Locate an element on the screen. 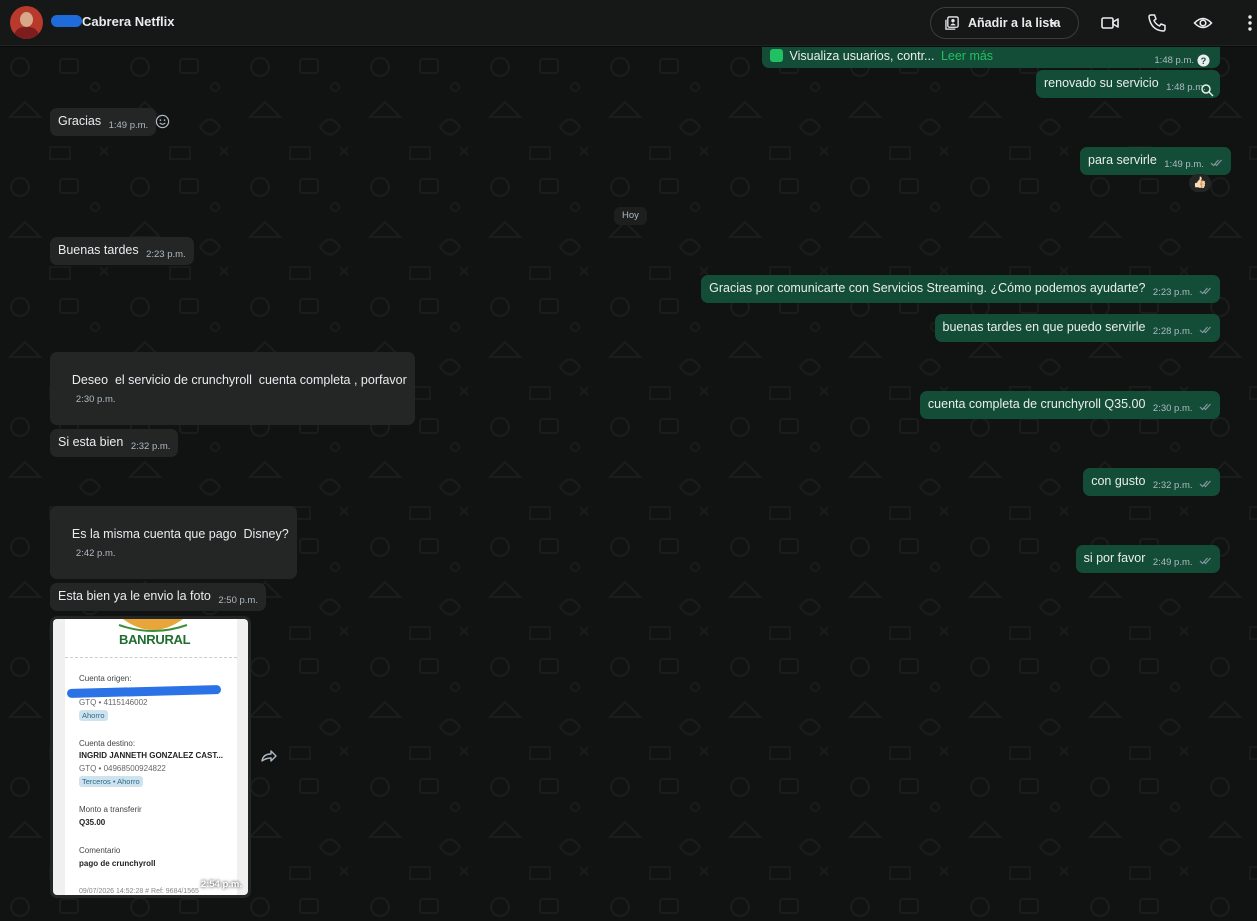 Image resolution: width=1257 pixels, height=921 pixels. help-icon: ? is located at coordinates (1203, 60).